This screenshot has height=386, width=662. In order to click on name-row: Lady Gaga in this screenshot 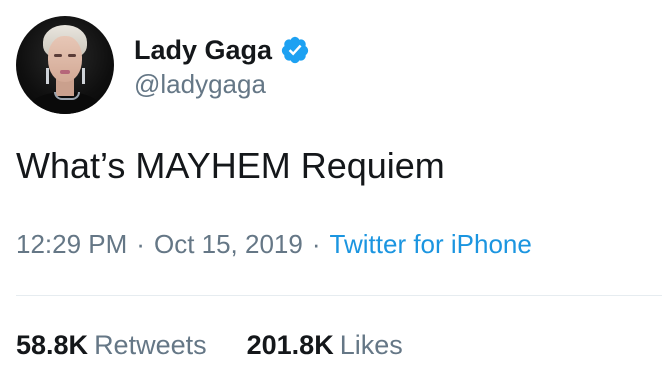, I will do `click(222, 50)`.